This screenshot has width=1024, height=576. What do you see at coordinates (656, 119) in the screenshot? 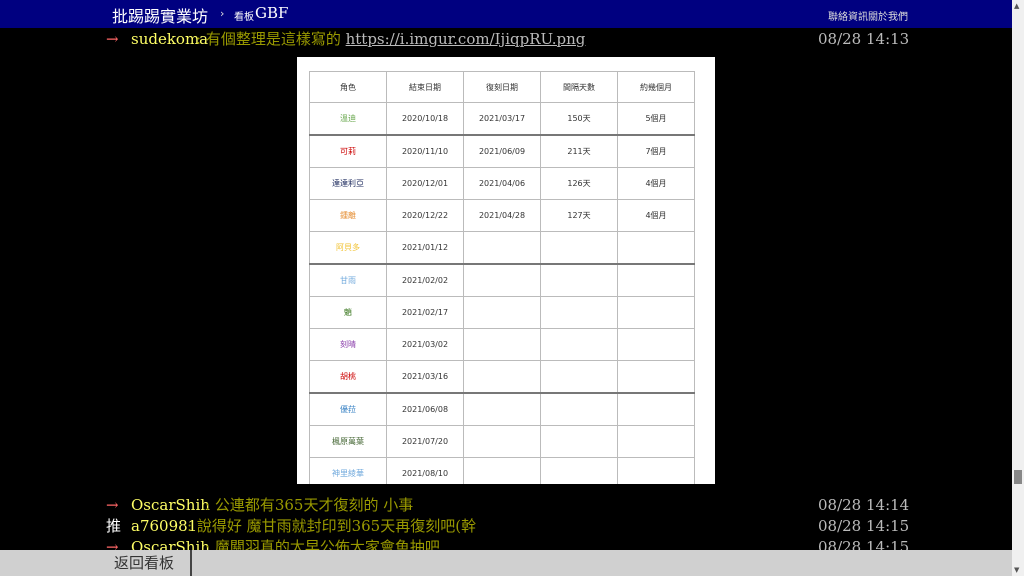
I see `months-cell: 5個月` at bounding box center [656, 119].